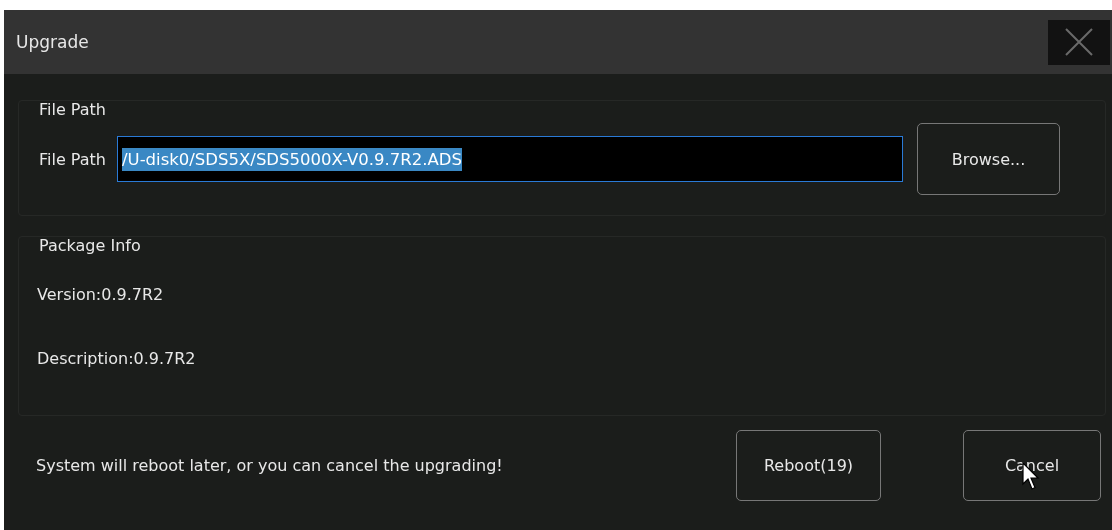 This screenshot has height=530, width=1112. I want to click on info-text: Version:0.9.7R2, so click(101, 294).